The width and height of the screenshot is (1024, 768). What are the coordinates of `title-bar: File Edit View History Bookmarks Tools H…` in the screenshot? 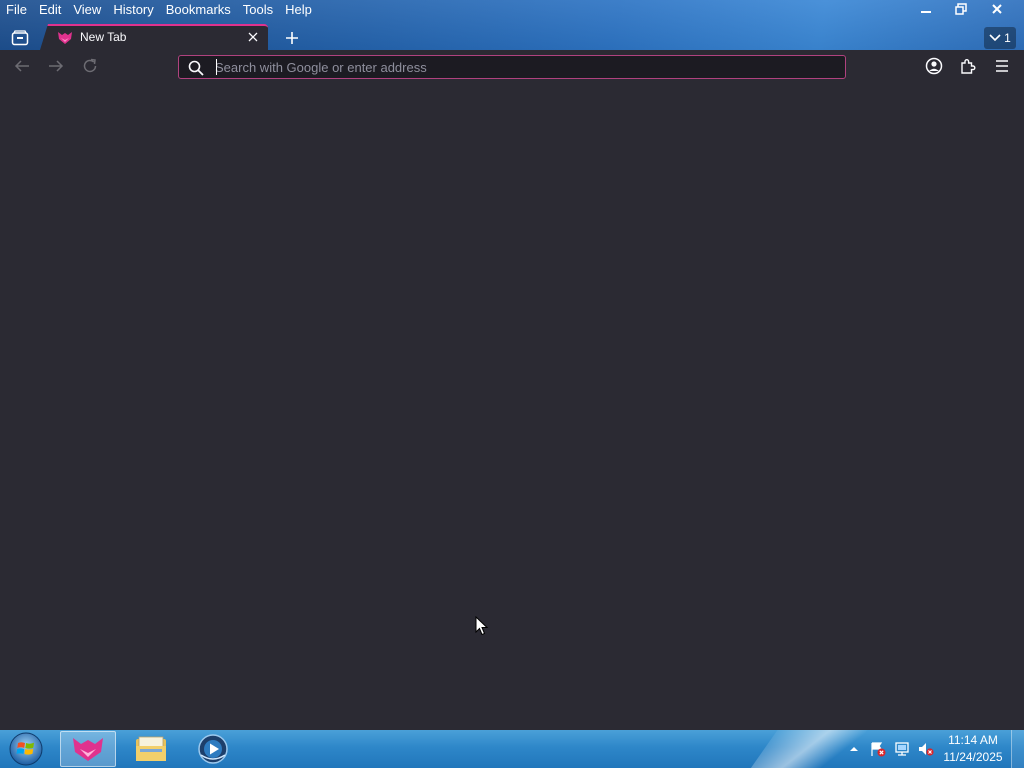 It's located at (512, 25).